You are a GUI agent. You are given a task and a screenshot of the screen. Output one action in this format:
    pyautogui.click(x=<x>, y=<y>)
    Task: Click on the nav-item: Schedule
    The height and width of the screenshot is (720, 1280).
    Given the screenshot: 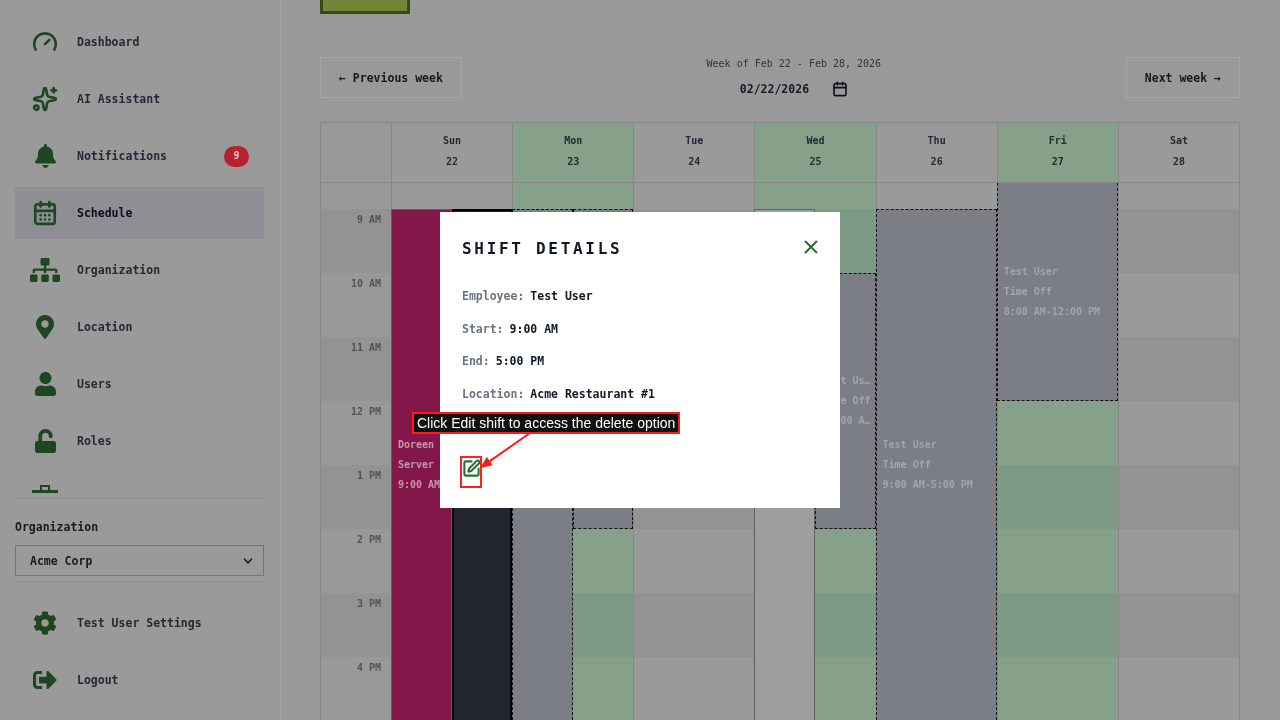 What is the action you would take?
    pyautogui.click(x=139, y=213)
    